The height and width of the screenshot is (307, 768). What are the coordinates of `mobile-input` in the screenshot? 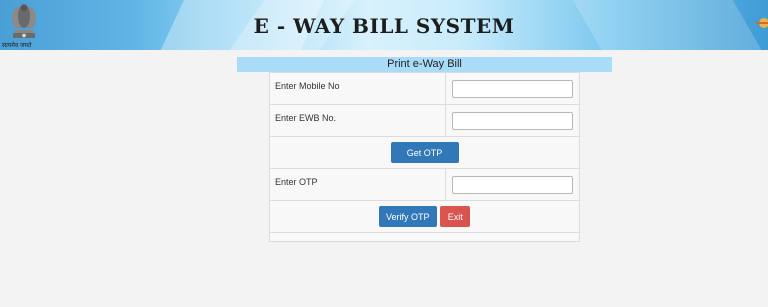 It's located at (512, 88).